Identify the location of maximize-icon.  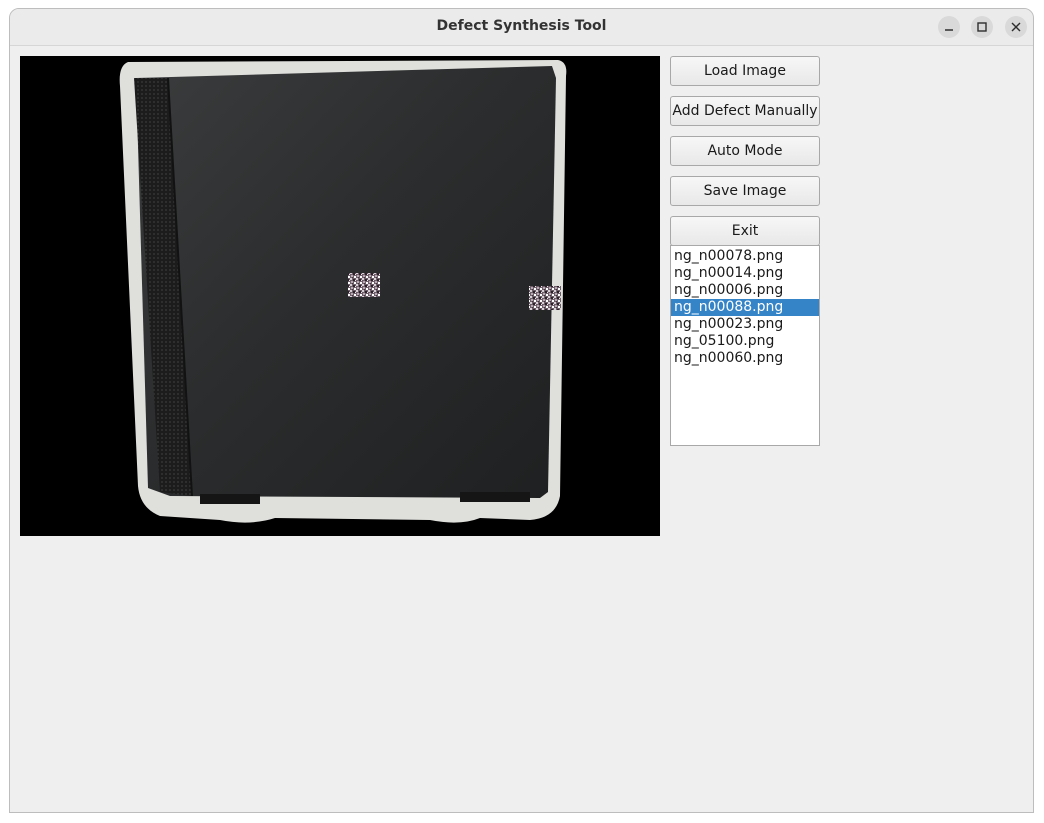
(982, 27).